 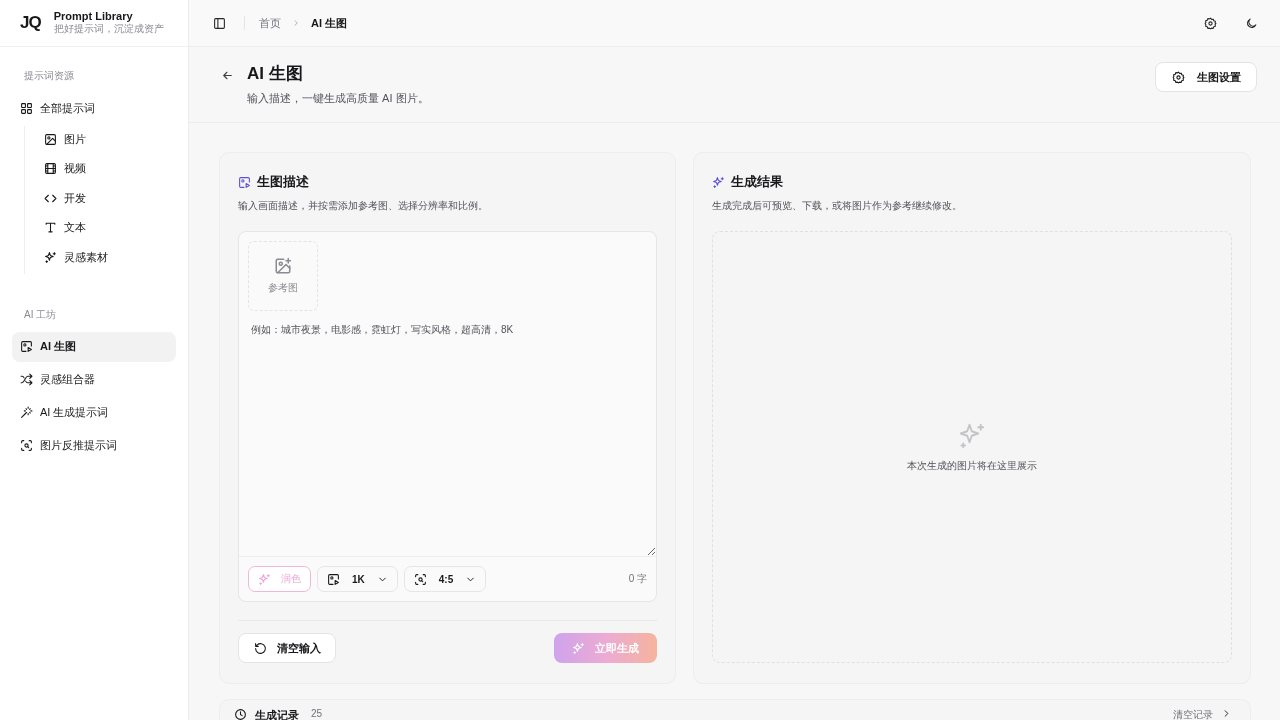 What do you see at coordinates (93, 16) in the screenshot?
I see `brand-name: Prompt Library` at bounding box center [93, 16].